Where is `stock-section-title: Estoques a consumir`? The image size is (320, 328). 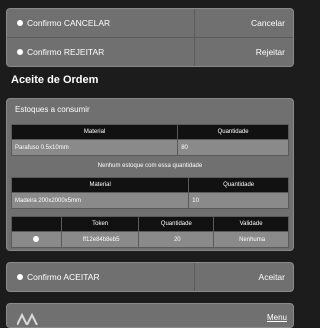 stock-section-title: Estoques a consumir is located at coordinates (52, 109).